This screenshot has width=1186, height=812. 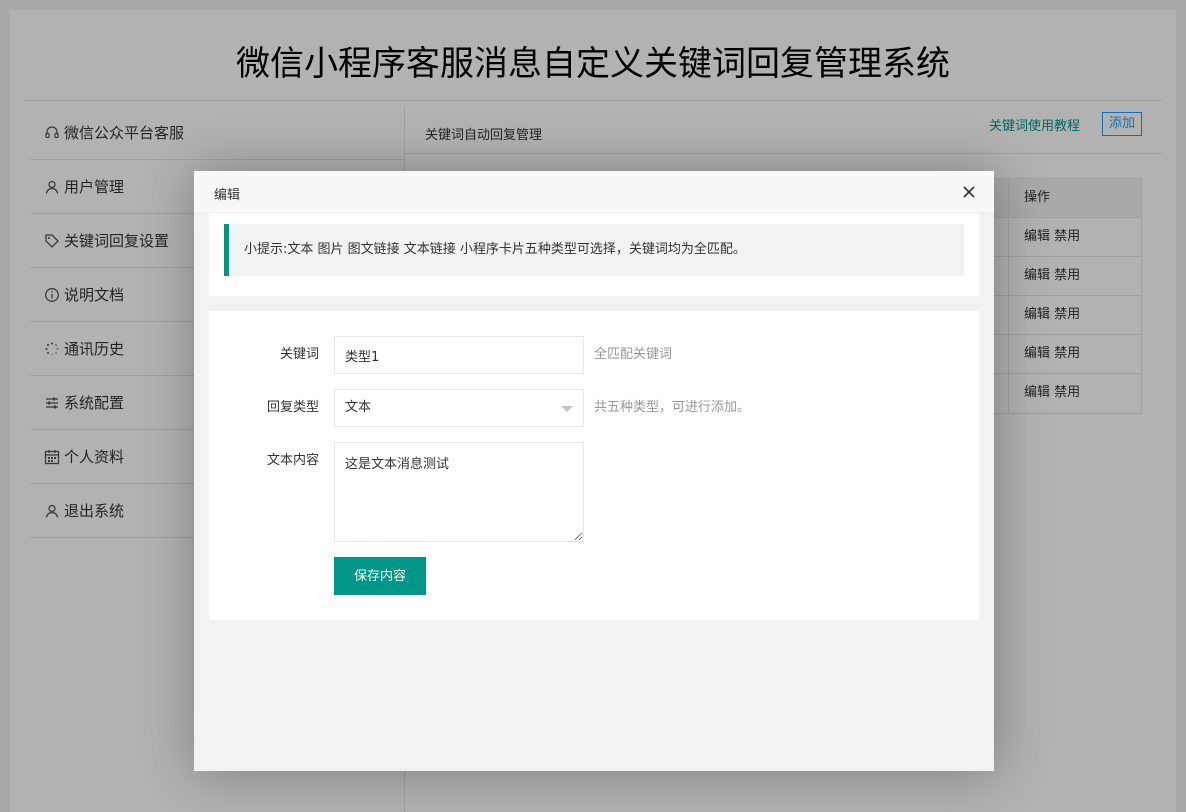 What do you see at coordinates (380, 576) in the screenshot?
I see `save-button: 保存内容` at bounding box center [380, 576].